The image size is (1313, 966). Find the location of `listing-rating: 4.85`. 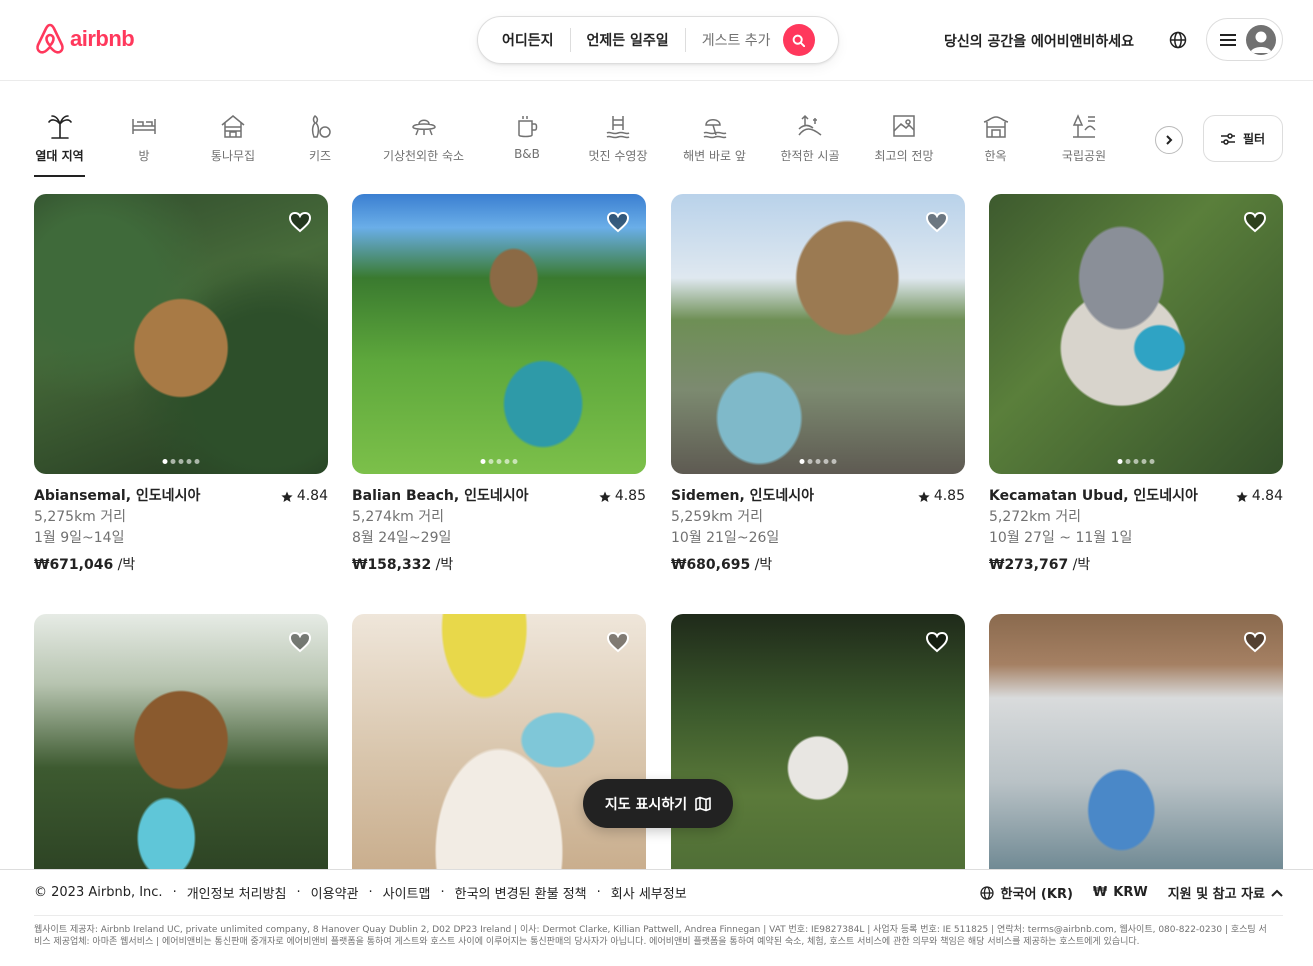

listing-rating: 4.85 is located at coordinates (622, 496).